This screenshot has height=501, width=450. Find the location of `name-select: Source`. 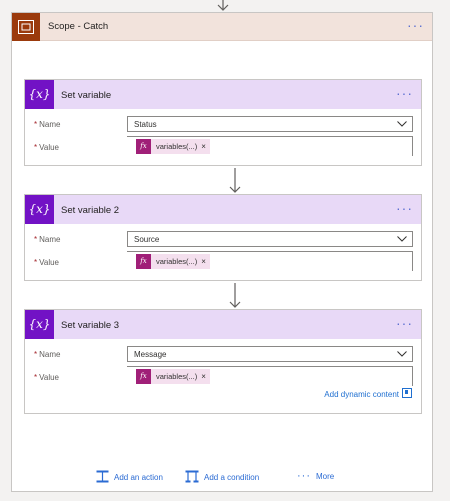

name-select: Source is located at coordinates (270, 239).